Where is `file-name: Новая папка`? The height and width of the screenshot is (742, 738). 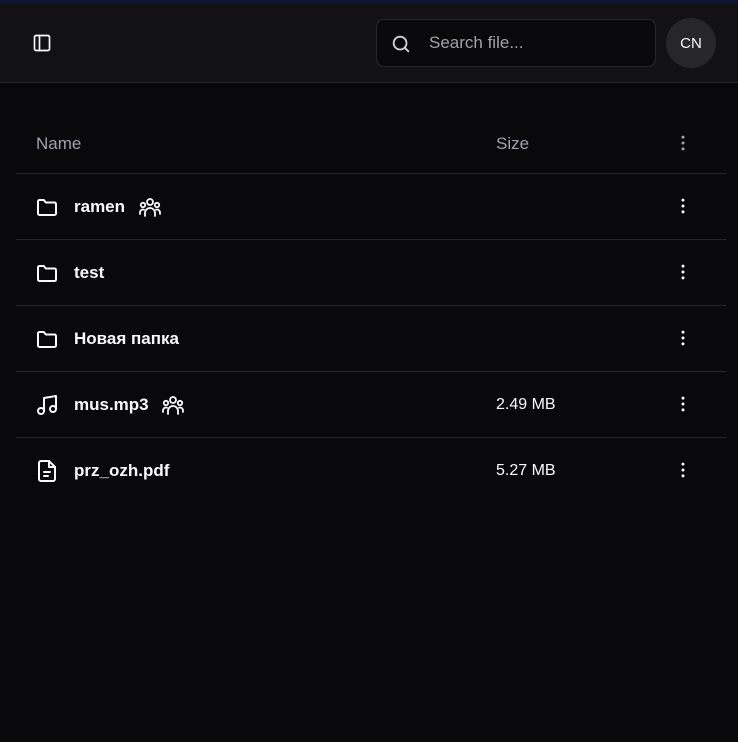
file-name: Новая папка is located at coordinates (126, 339).